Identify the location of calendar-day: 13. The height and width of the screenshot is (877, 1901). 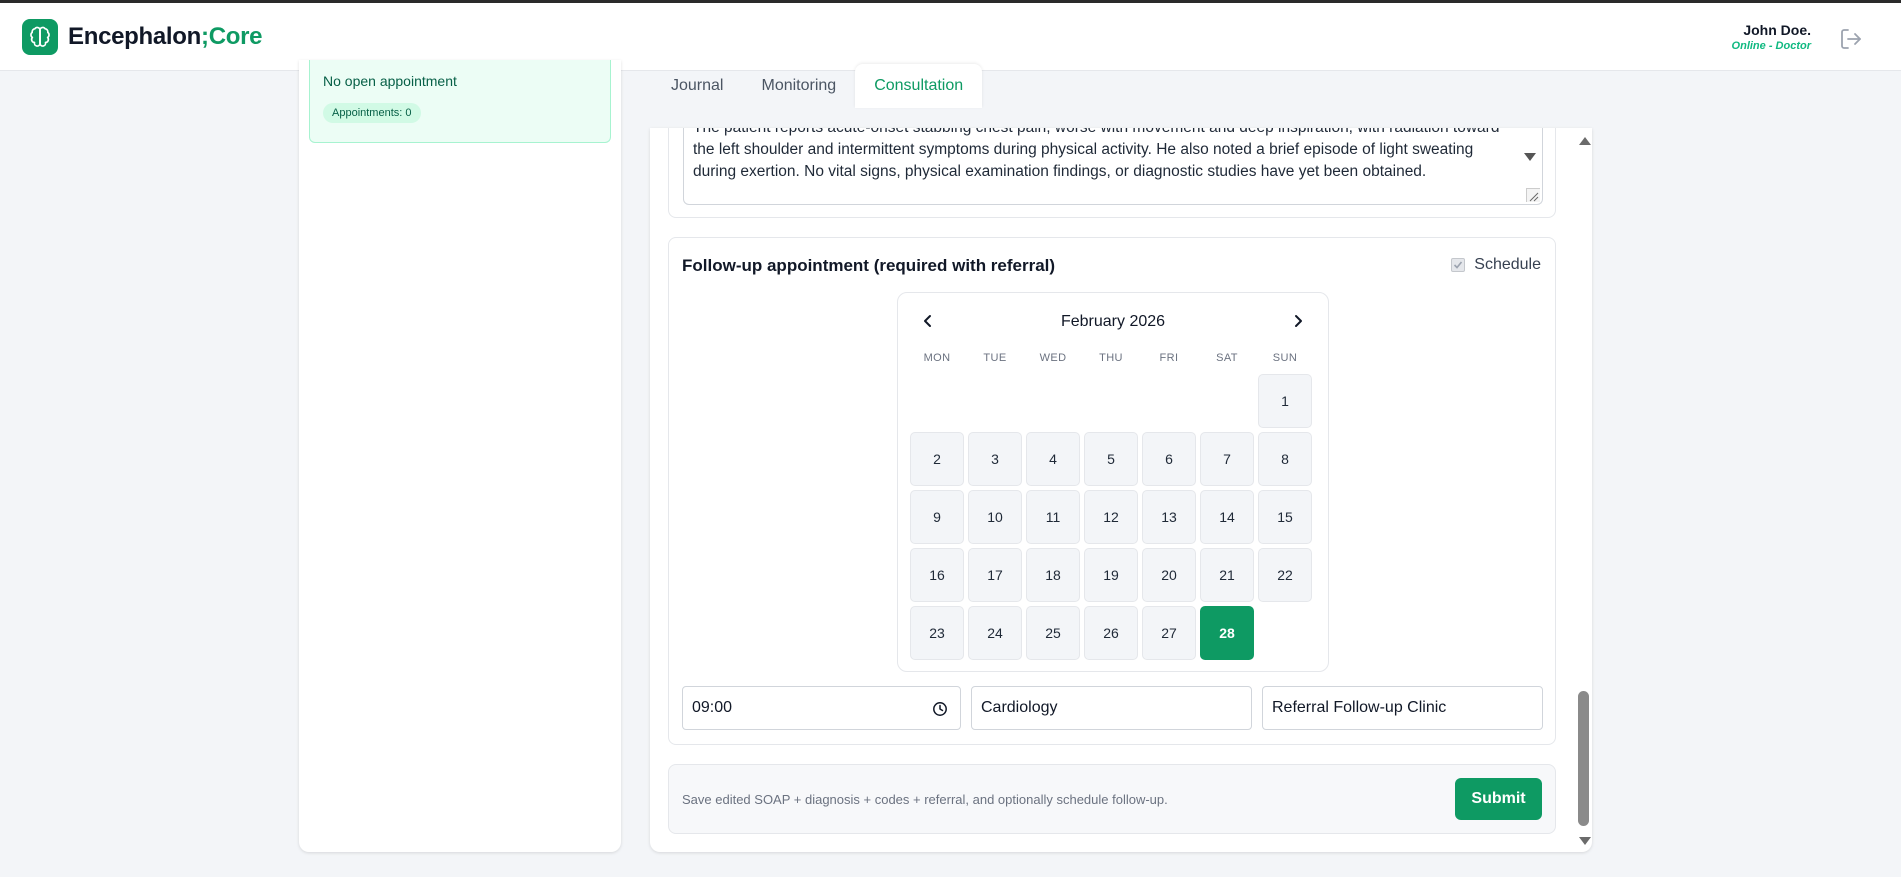
(1169, 517).